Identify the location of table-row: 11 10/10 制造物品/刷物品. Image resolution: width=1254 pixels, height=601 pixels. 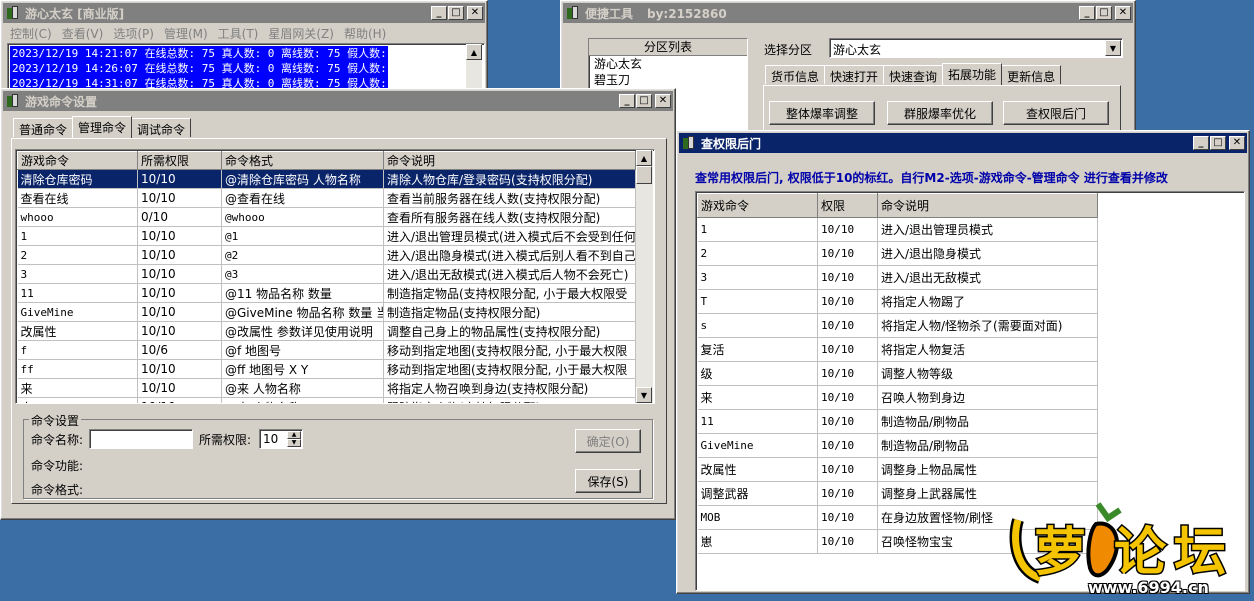
(897, 421).